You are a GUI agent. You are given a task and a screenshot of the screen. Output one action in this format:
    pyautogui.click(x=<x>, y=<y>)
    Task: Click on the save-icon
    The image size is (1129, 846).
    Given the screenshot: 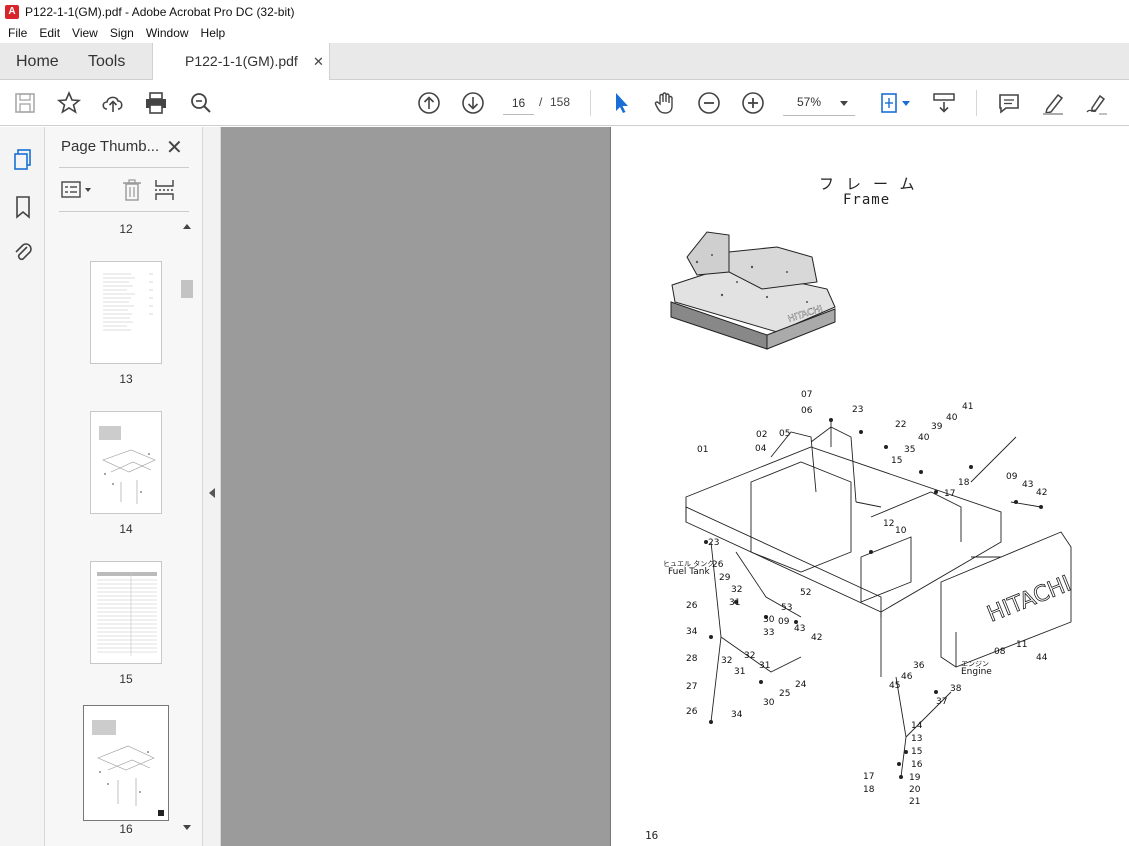 What is the action you would take?
    pyautogui.click(x=25, y=103)
    